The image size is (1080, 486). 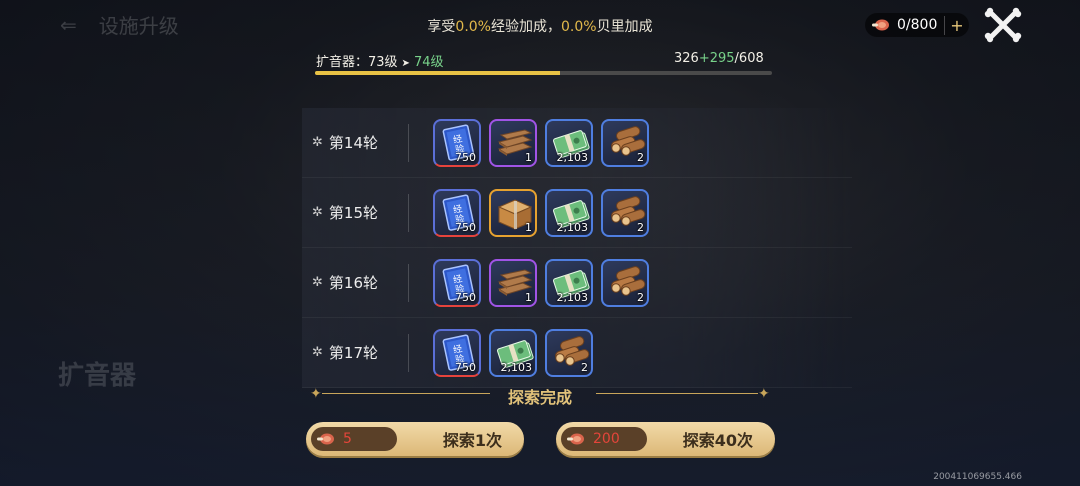 I want to click on round-label-text: 第16轮, so click(x=353, y=283).